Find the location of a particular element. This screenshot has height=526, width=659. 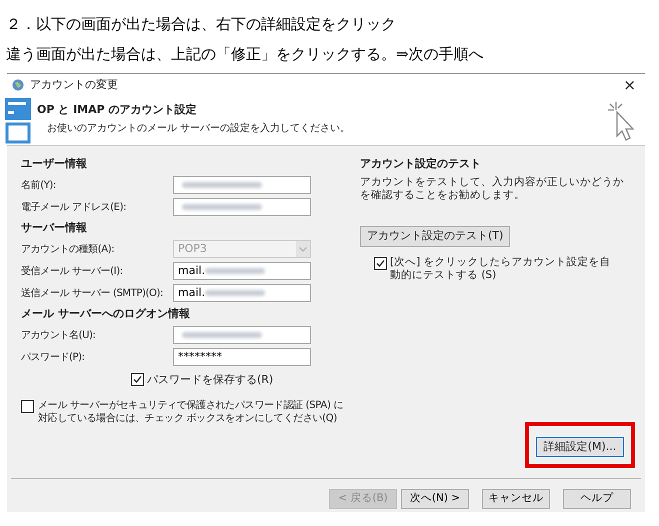

footer-button: ヘルプ is located at coordinates (597, 499).